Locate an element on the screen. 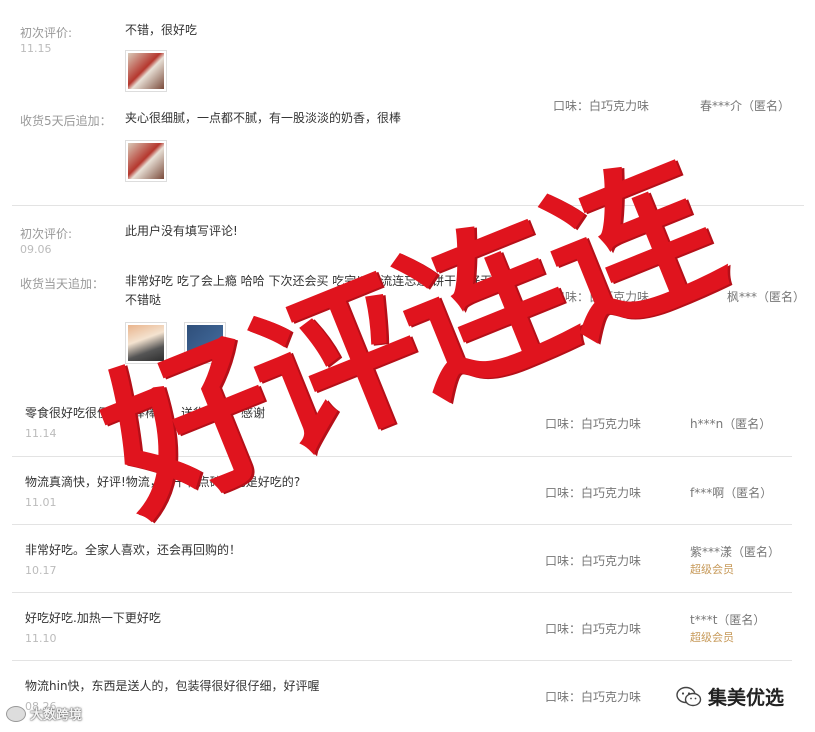  review-date: 10.17 is located at coordinates (41, 570).